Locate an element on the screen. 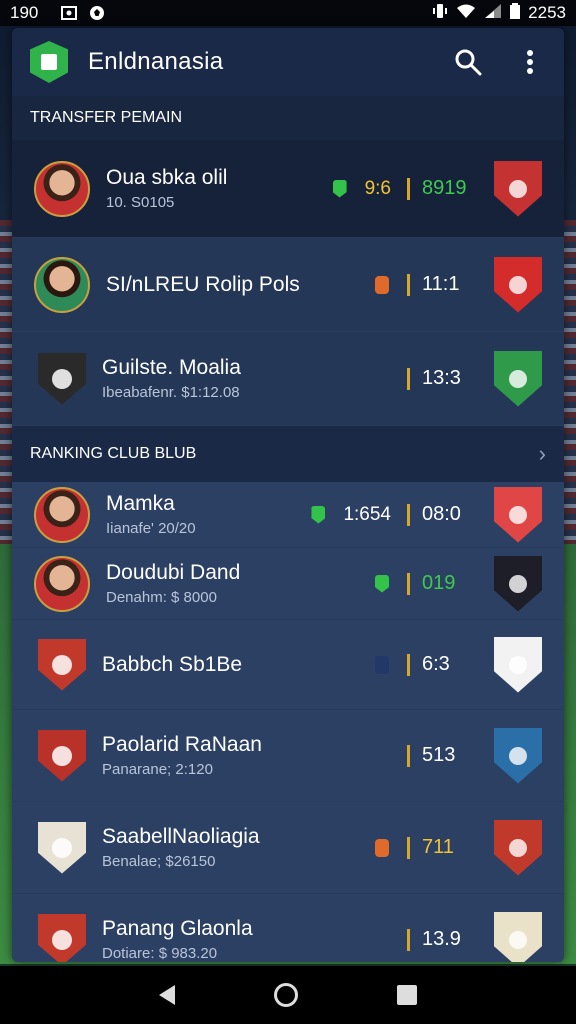  search-button is located at coordinates (468, 62).